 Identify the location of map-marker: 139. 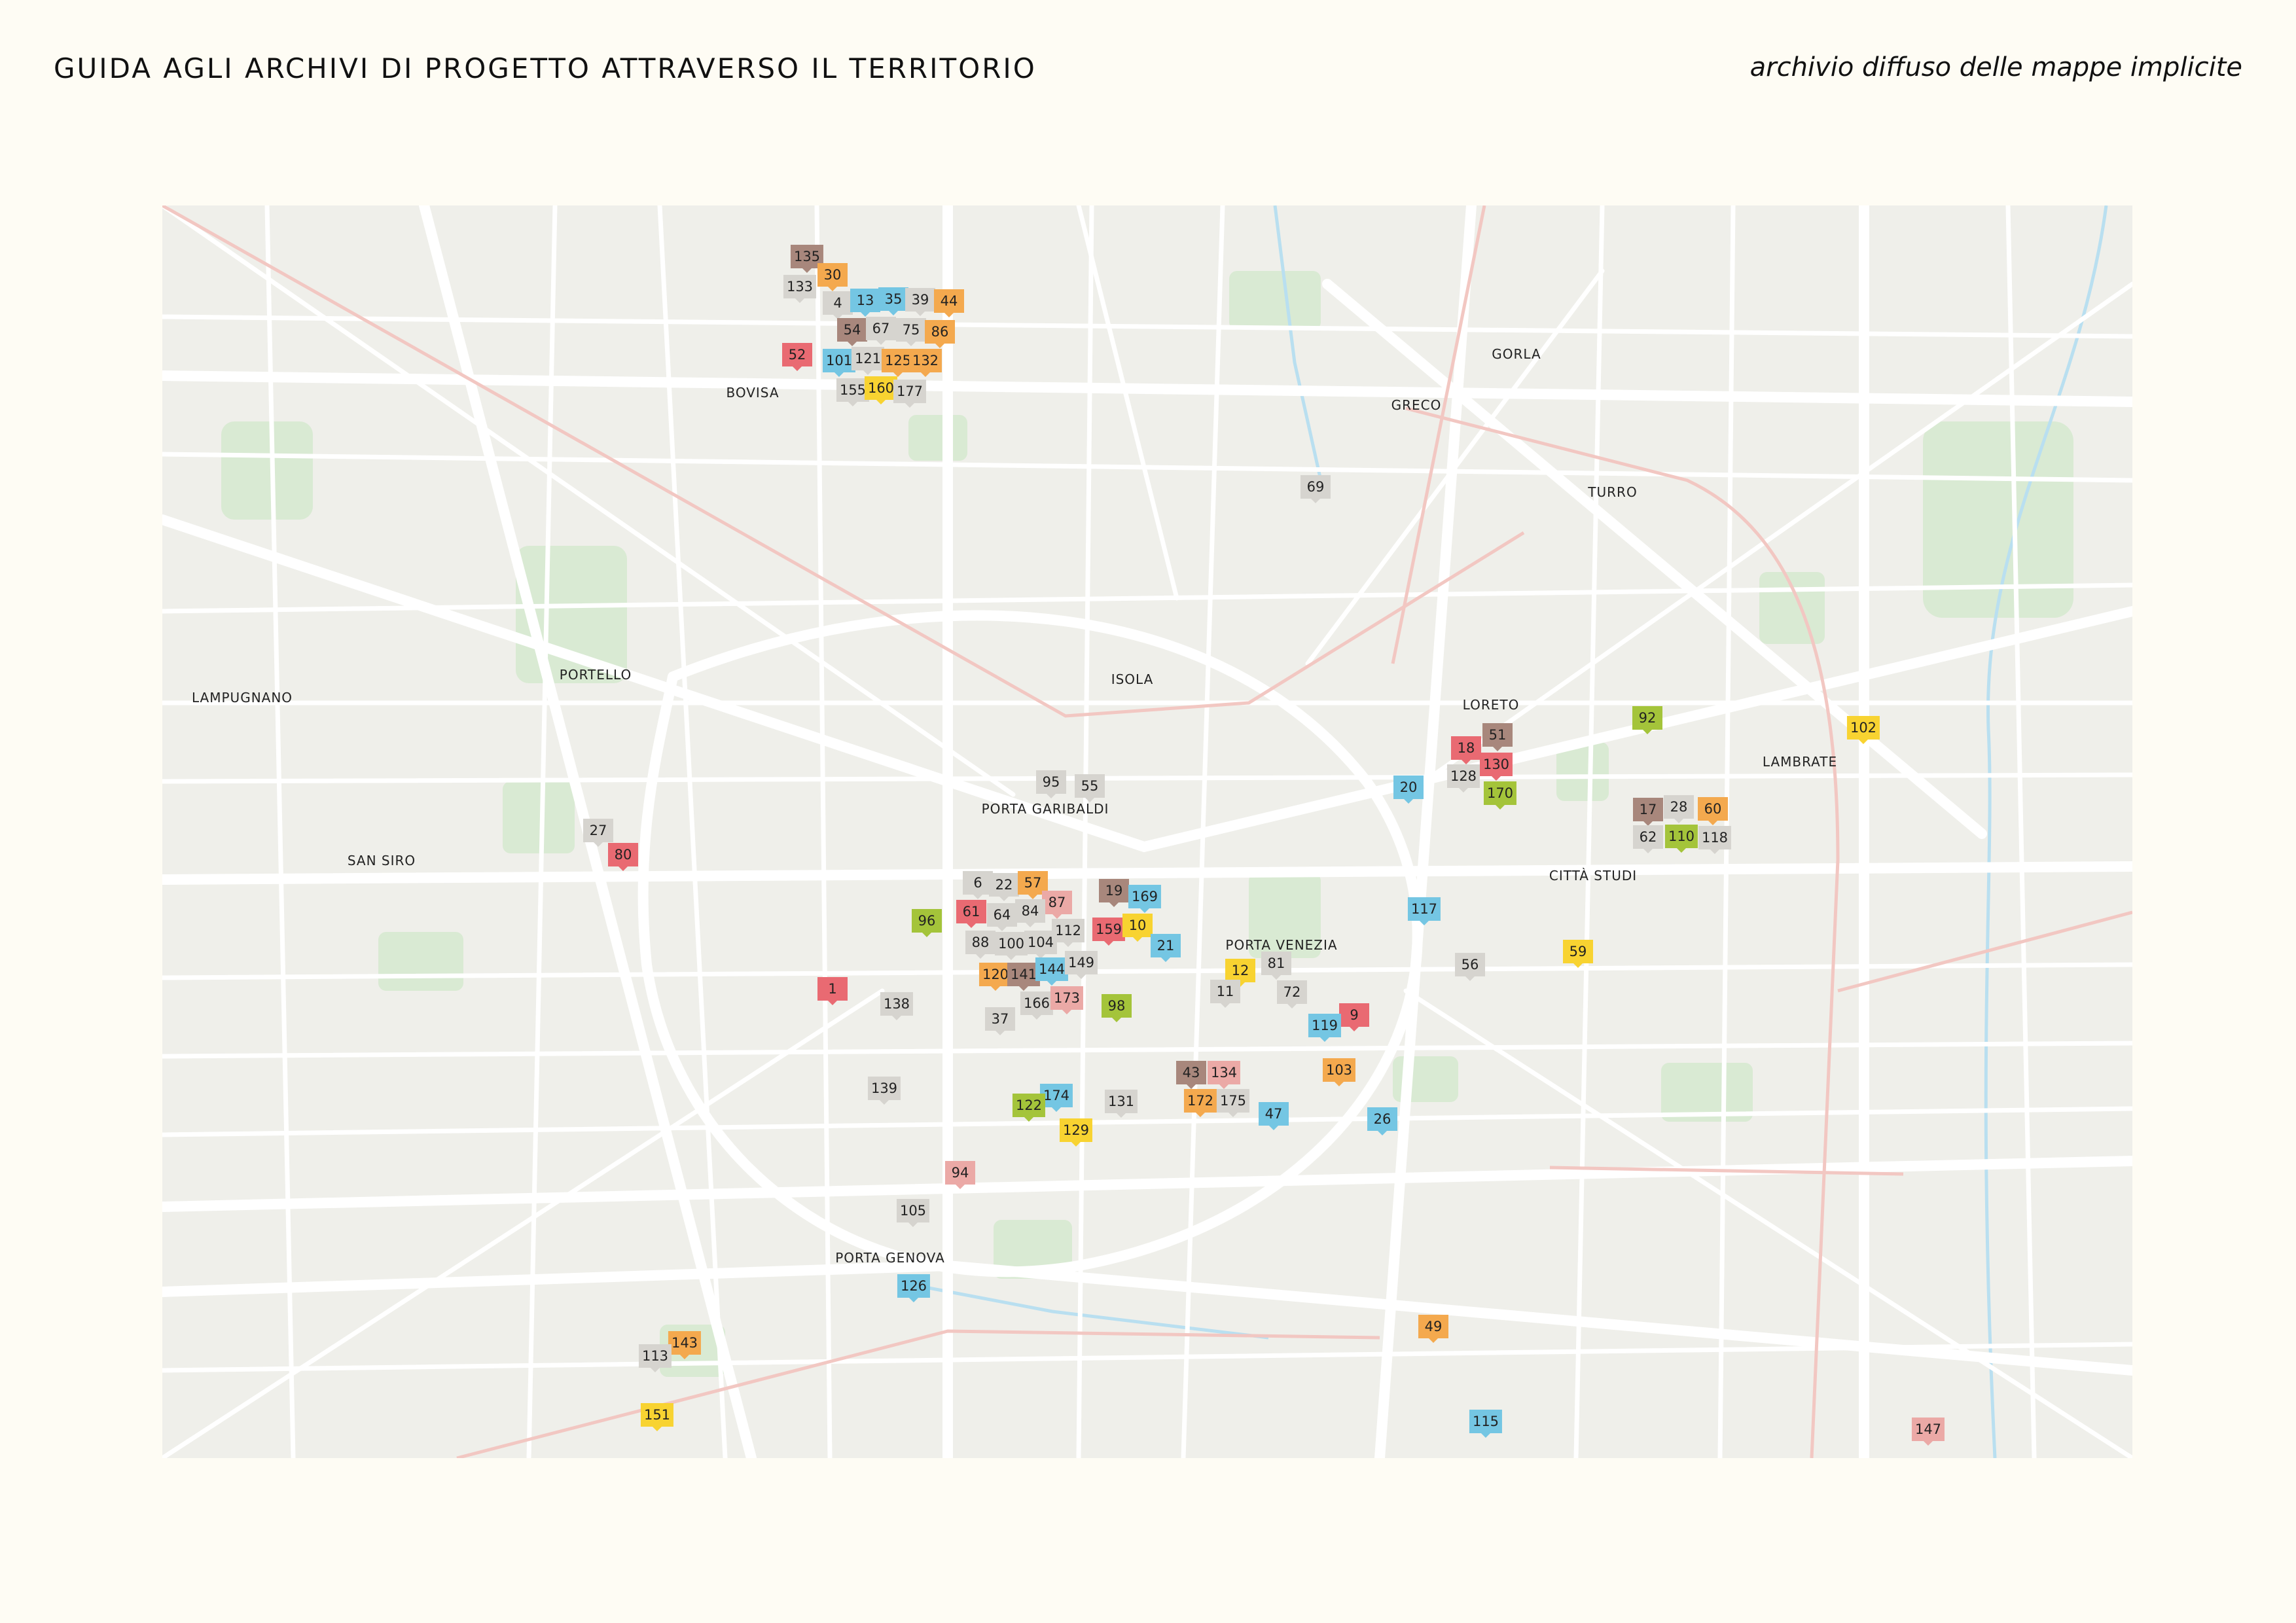
(884, 1091).